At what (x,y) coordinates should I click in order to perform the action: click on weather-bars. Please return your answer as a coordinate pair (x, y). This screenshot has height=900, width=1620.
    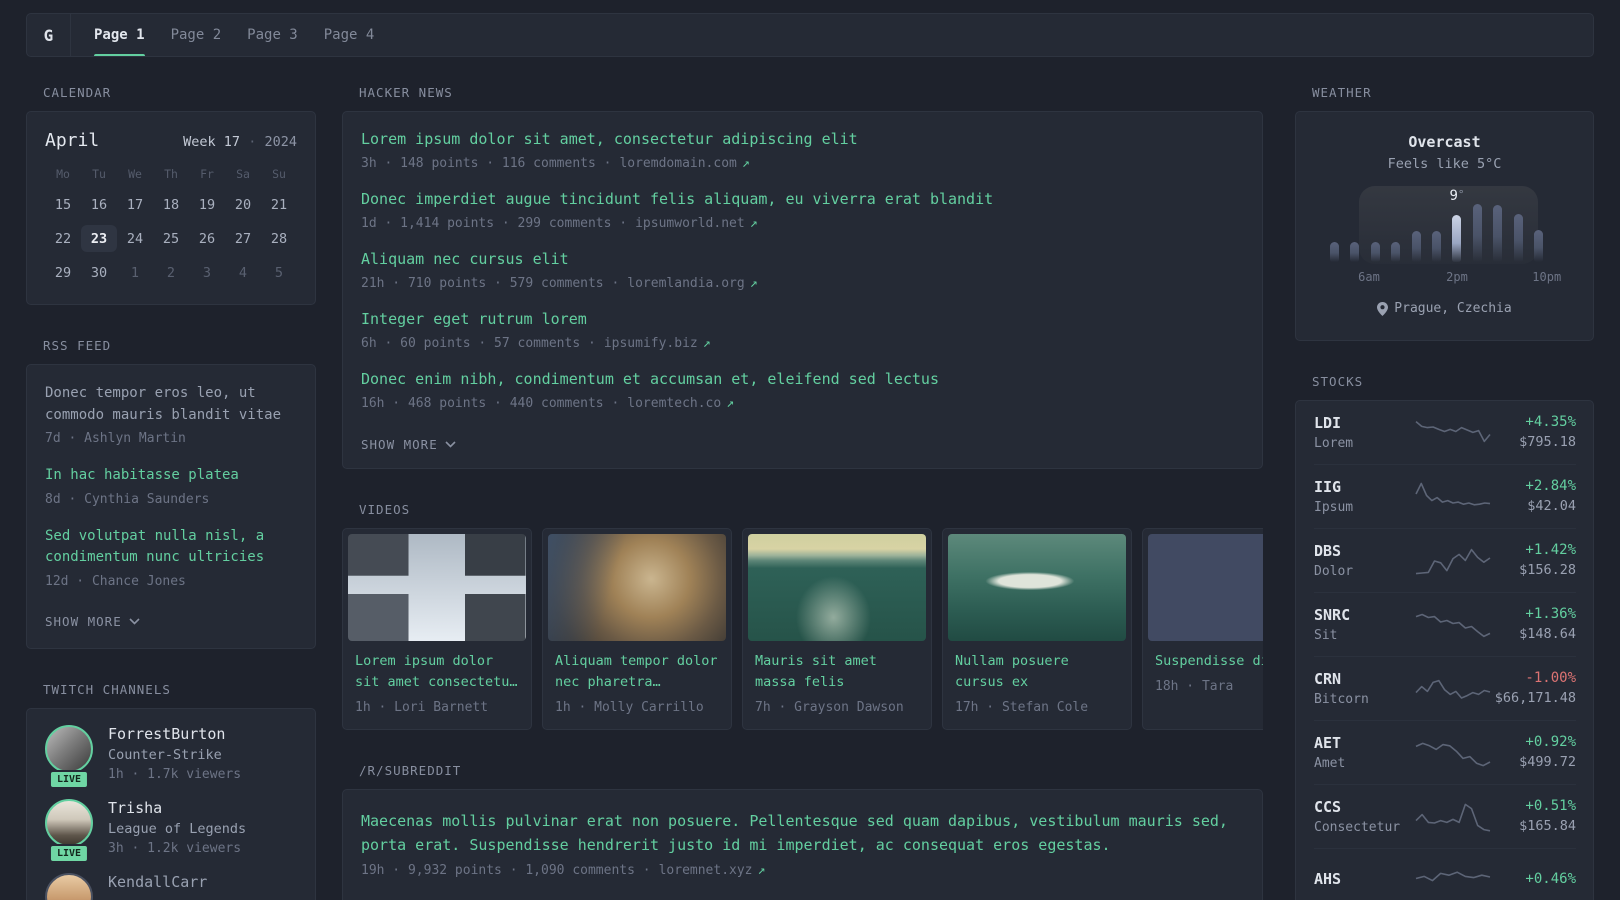
    Looking at the image, I should click on (1436, 230).